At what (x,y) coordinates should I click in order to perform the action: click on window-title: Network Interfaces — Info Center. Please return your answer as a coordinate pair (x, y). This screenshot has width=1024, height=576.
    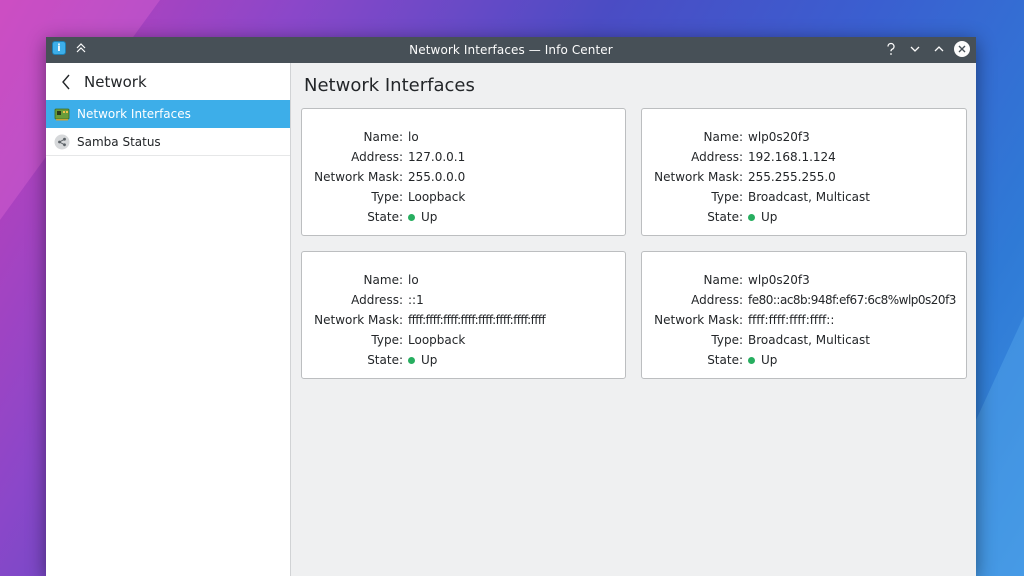
    Looking at the image, I should click on (511, 50).